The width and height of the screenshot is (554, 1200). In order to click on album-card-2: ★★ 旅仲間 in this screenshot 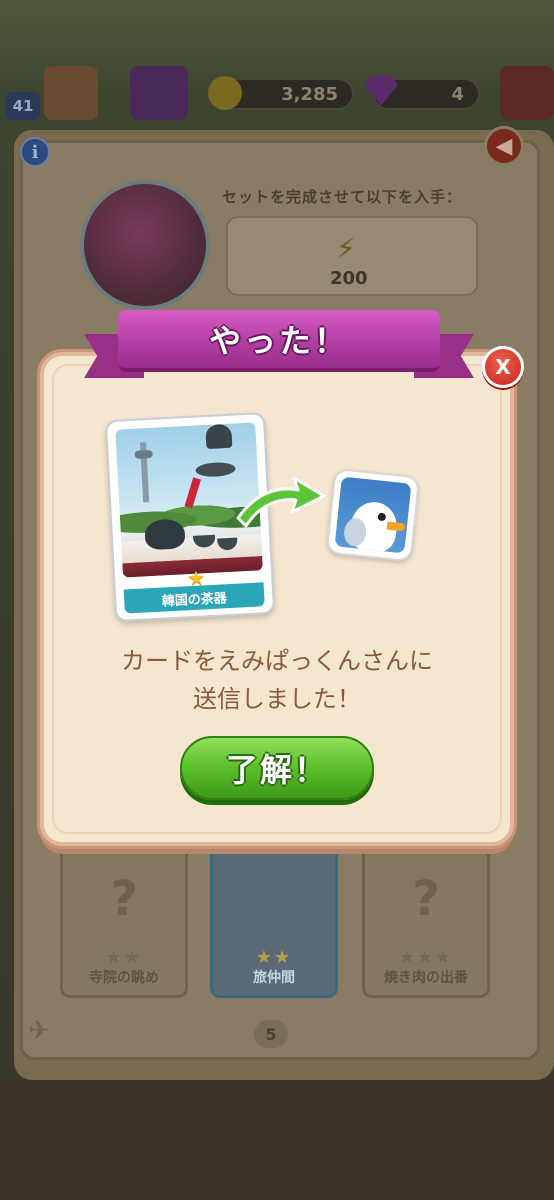, I will do `click(274, 919)`.